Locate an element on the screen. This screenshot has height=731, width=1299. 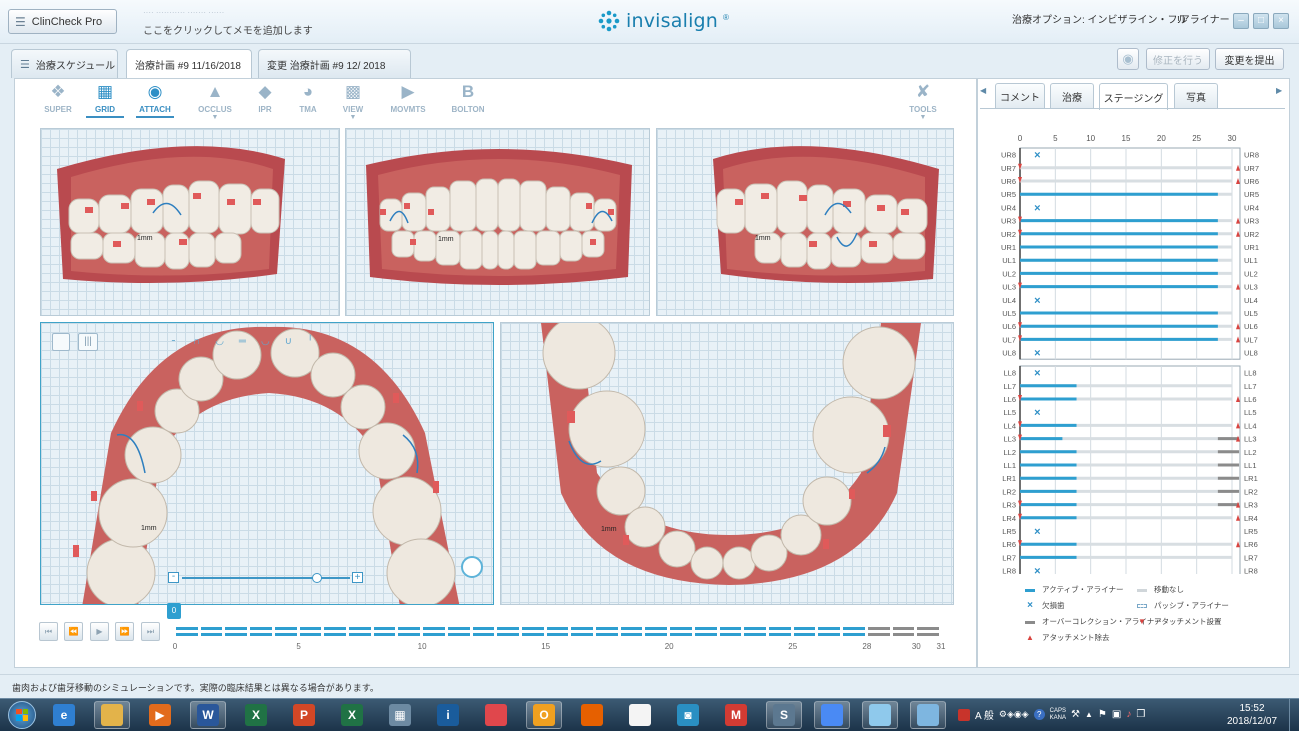
tool-grid: ▦ GRID is located at coordinates (105, 100).